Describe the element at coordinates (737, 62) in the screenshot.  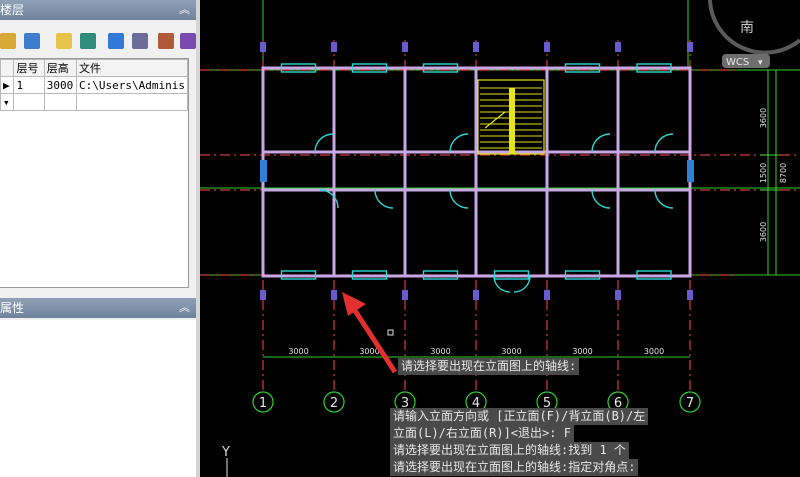
I see `wcs-label: WCS` at that location.